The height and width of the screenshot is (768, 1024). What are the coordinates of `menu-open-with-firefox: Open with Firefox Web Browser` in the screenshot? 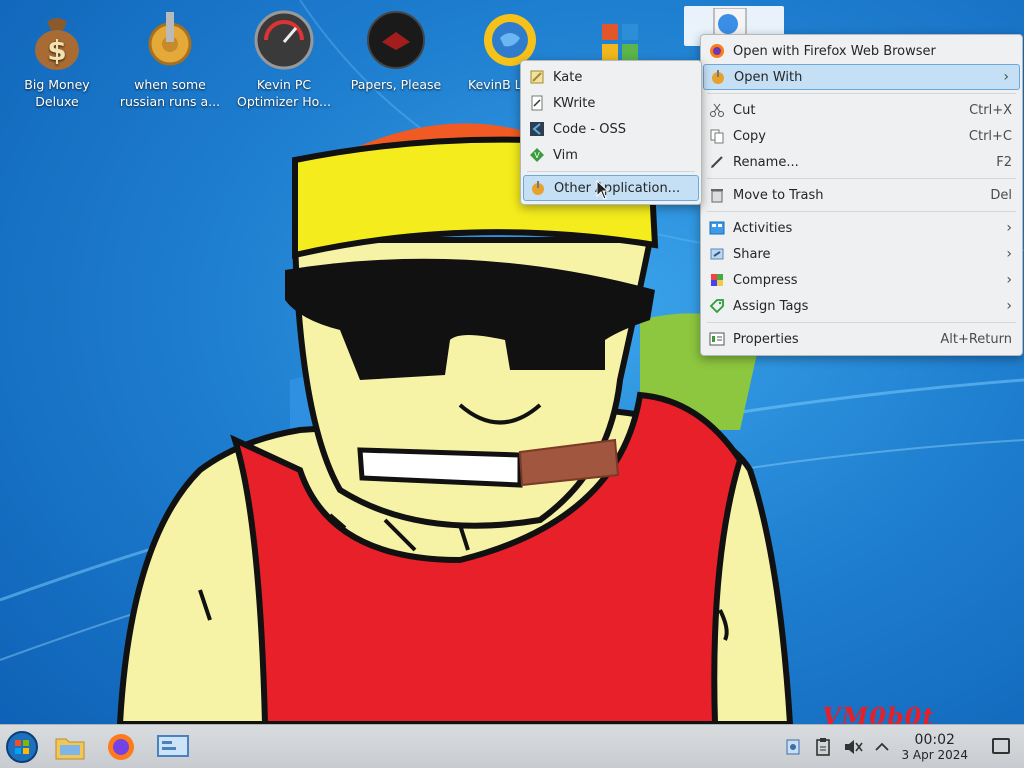 It's located at (861, 51).